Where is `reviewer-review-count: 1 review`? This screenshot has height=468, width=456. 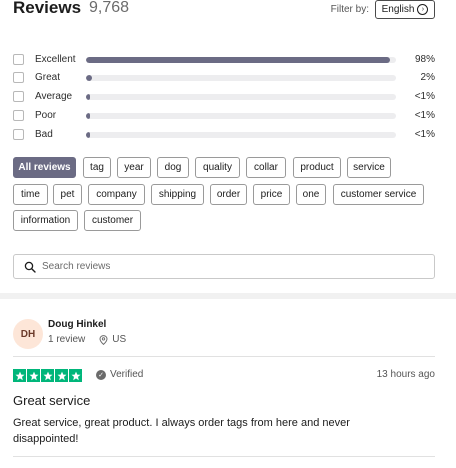 reviewer-review-count: 1 review is located at coordinates (67, 339).